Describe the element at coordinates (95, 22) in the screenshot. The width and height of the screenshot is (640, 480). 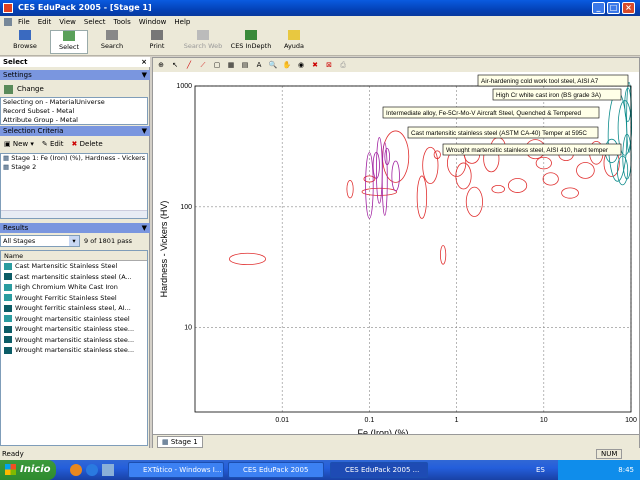
I see `menu-select: Select` at that location.